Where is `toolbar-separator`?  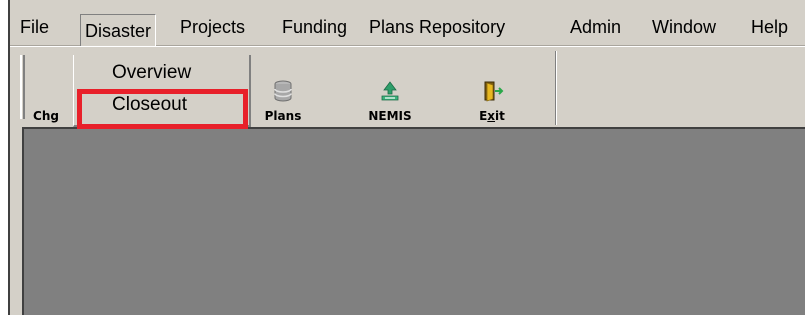
toolbar-separator is located at coordinates (556, 88).